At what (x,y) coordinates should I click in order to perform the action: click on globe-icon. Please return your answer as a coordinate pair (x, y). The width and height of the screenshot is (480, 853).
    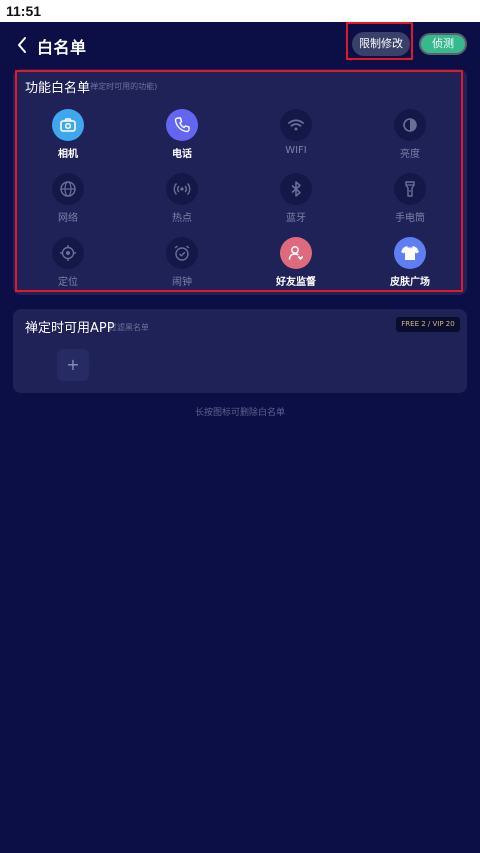
    Looking at the image, I should click on (68, 189).